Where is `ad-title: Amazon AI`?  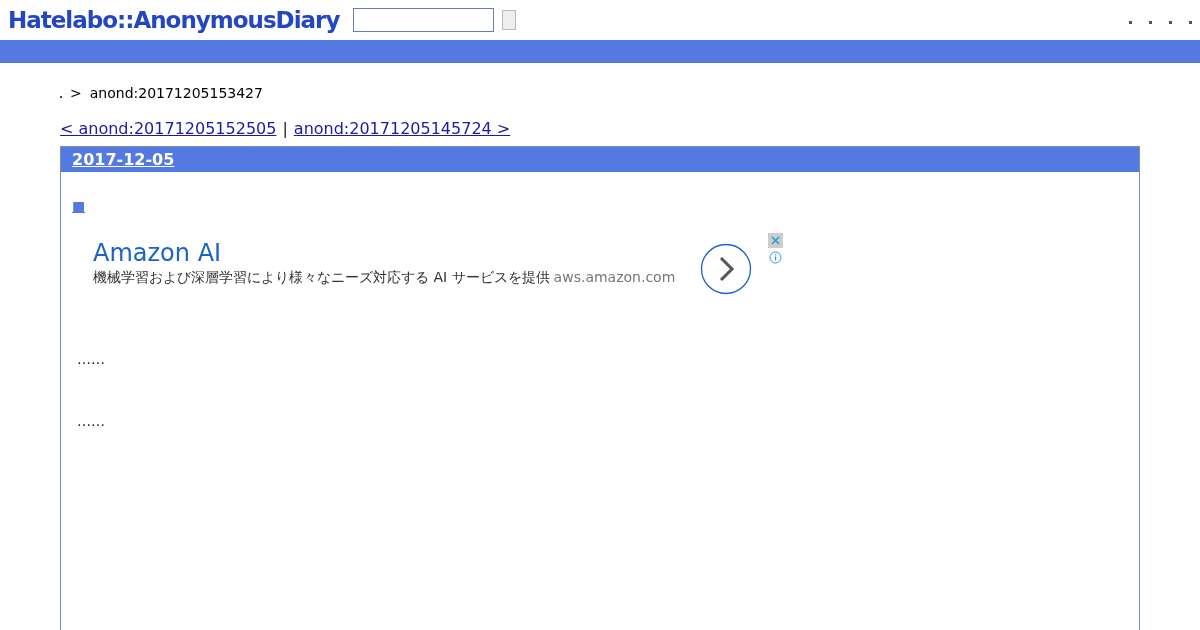
ad-title: Amazon AI is located at coordinates (396, 253).